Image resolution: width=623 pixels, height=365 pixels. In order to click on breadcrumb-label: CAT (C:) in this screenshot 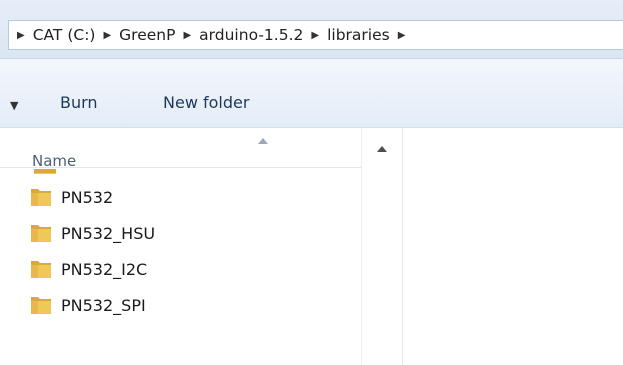, I will do `click(64, 35)`.